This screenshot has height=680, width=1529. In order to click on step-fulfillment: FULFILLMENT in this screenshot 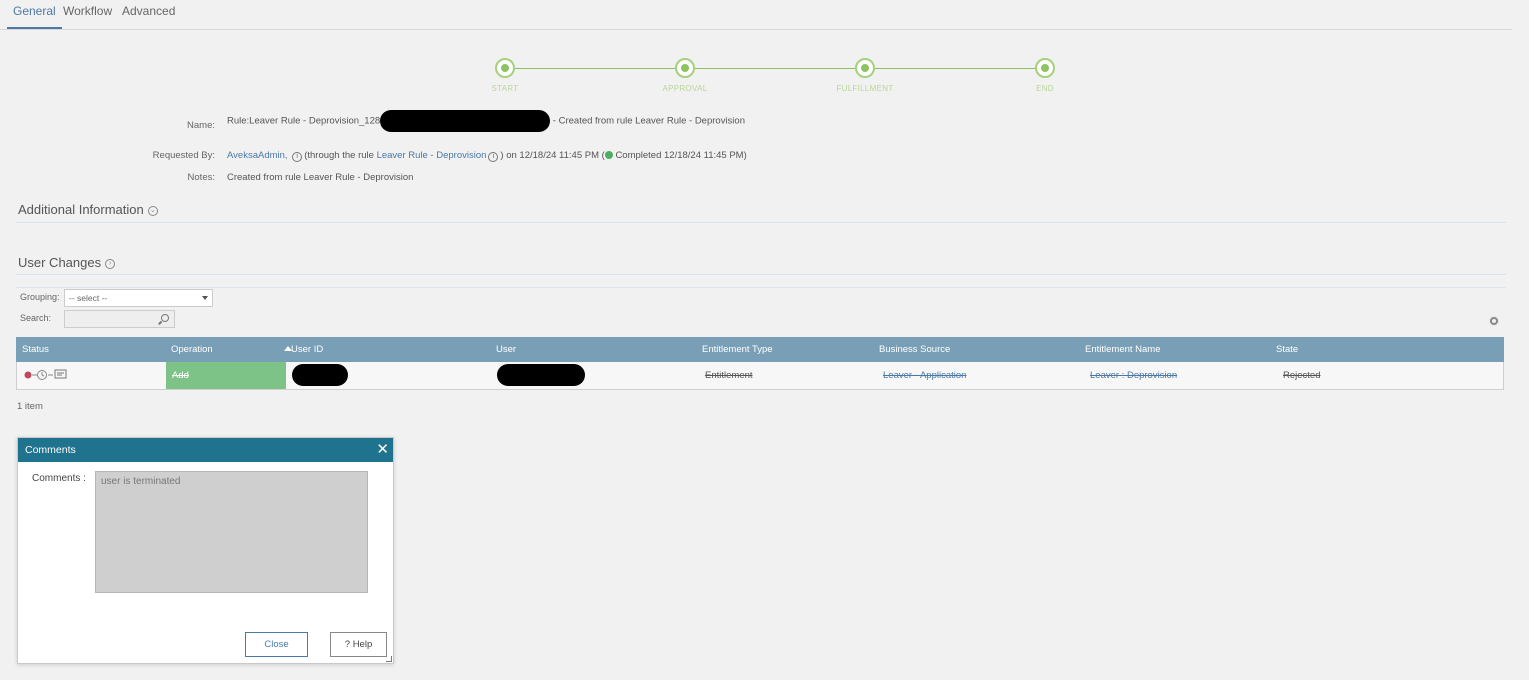, I will do `click(865, 75)`.